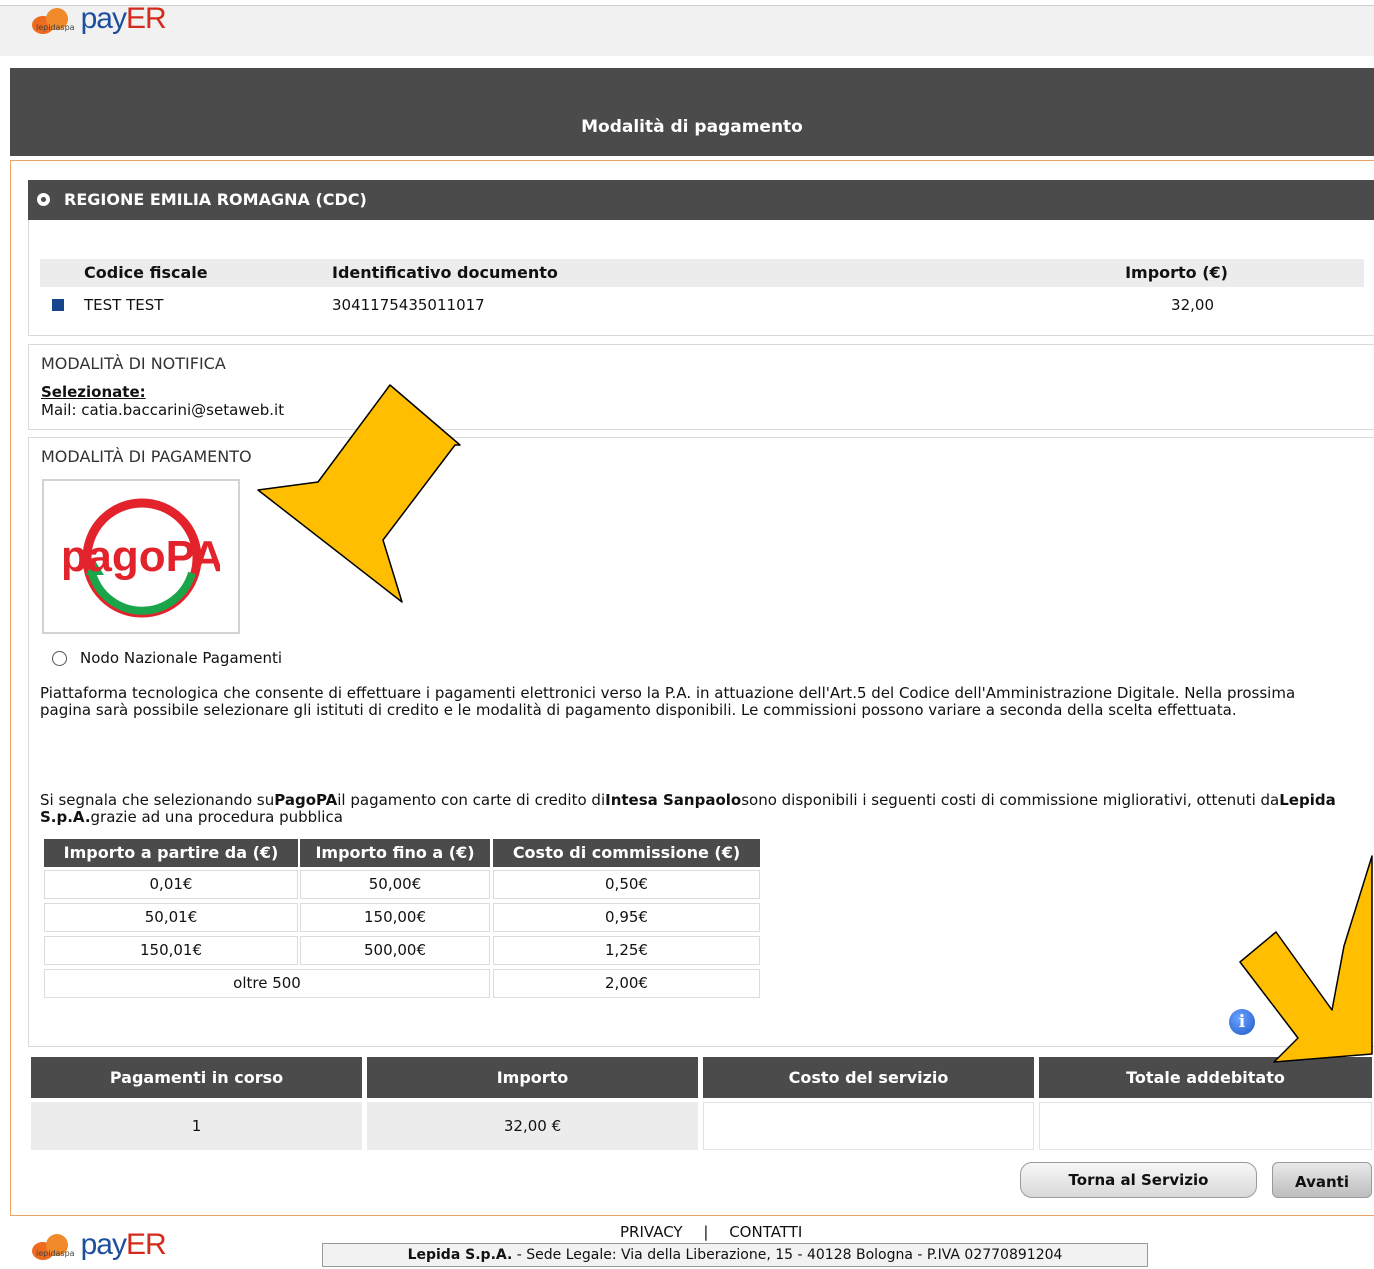 This screenshot has width=1374, height=1269. I want to click on summary-col-pagamenti: Pagamenti in corso, so click(196, 1077).